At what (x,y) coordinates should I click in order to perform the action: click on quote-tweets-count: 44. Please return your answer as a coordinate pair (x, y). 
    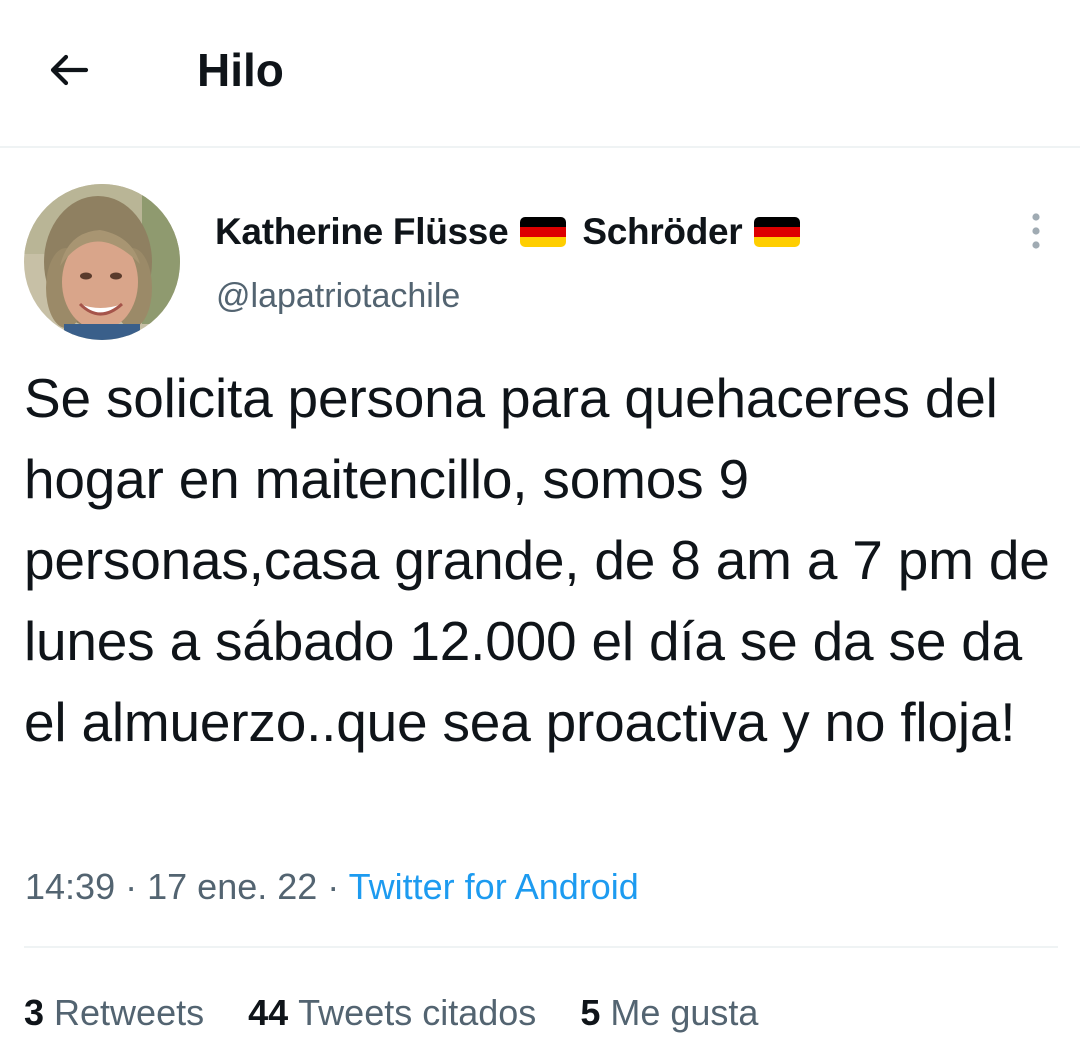
    Looking at the image, I should click on (268, 1012).